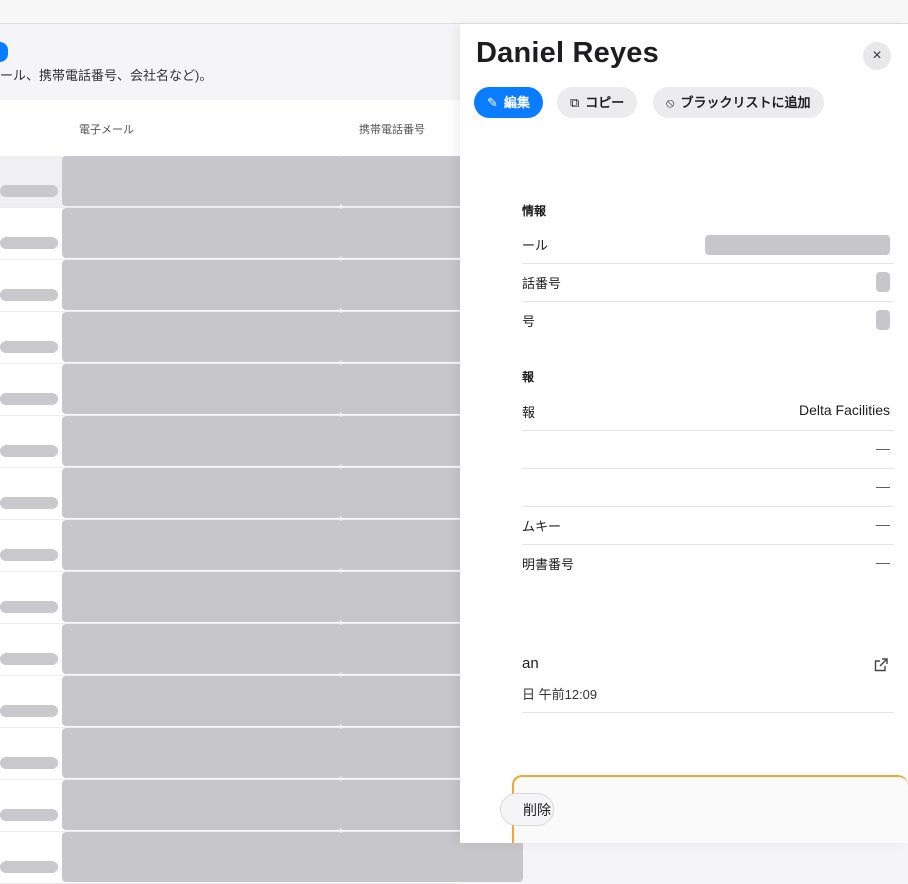  I want to click on company-field-label: 報, so click(529, 412).